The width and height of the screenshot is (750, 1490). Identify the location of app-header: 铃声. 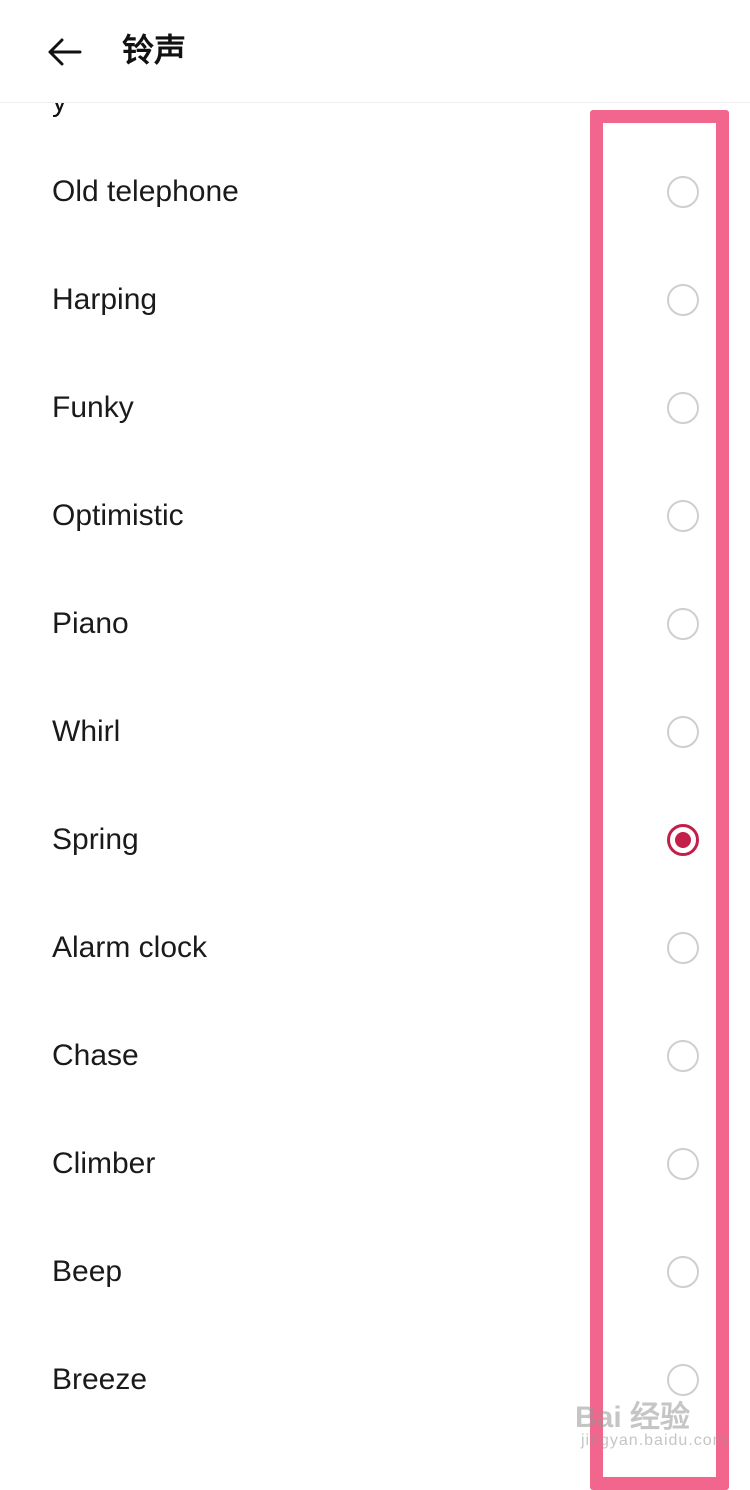
(375, 51).